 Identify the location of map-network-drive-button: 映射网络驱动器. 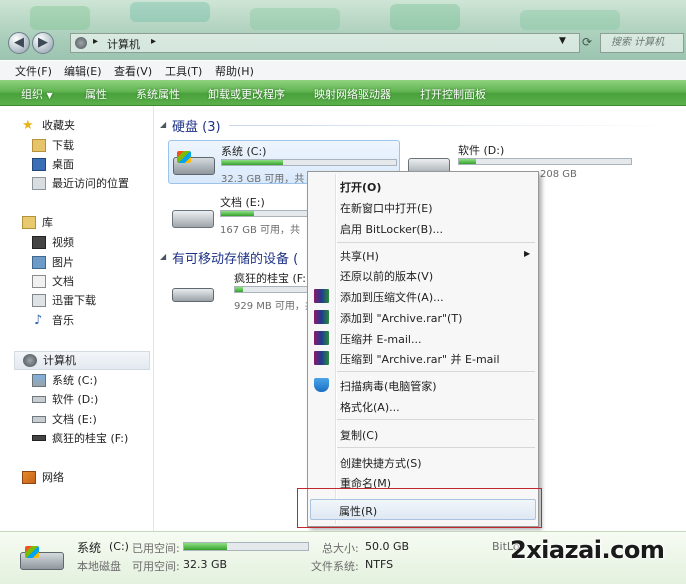
(352, 94).